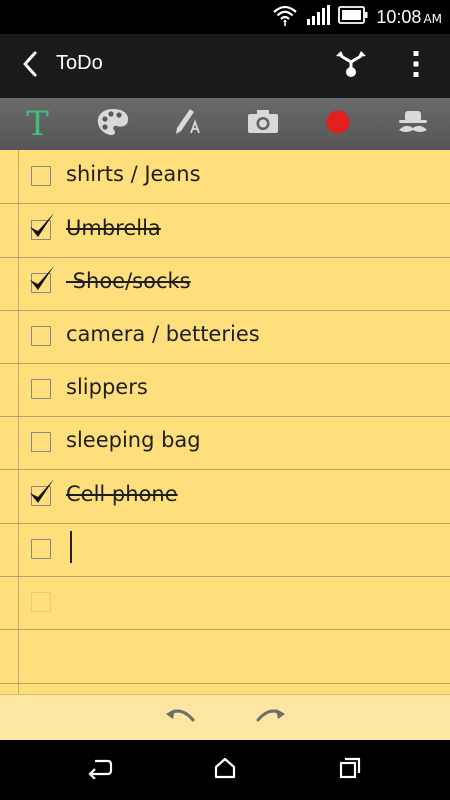  I want to click on checklist-row: shirts / Jeans, so click(225, 177).